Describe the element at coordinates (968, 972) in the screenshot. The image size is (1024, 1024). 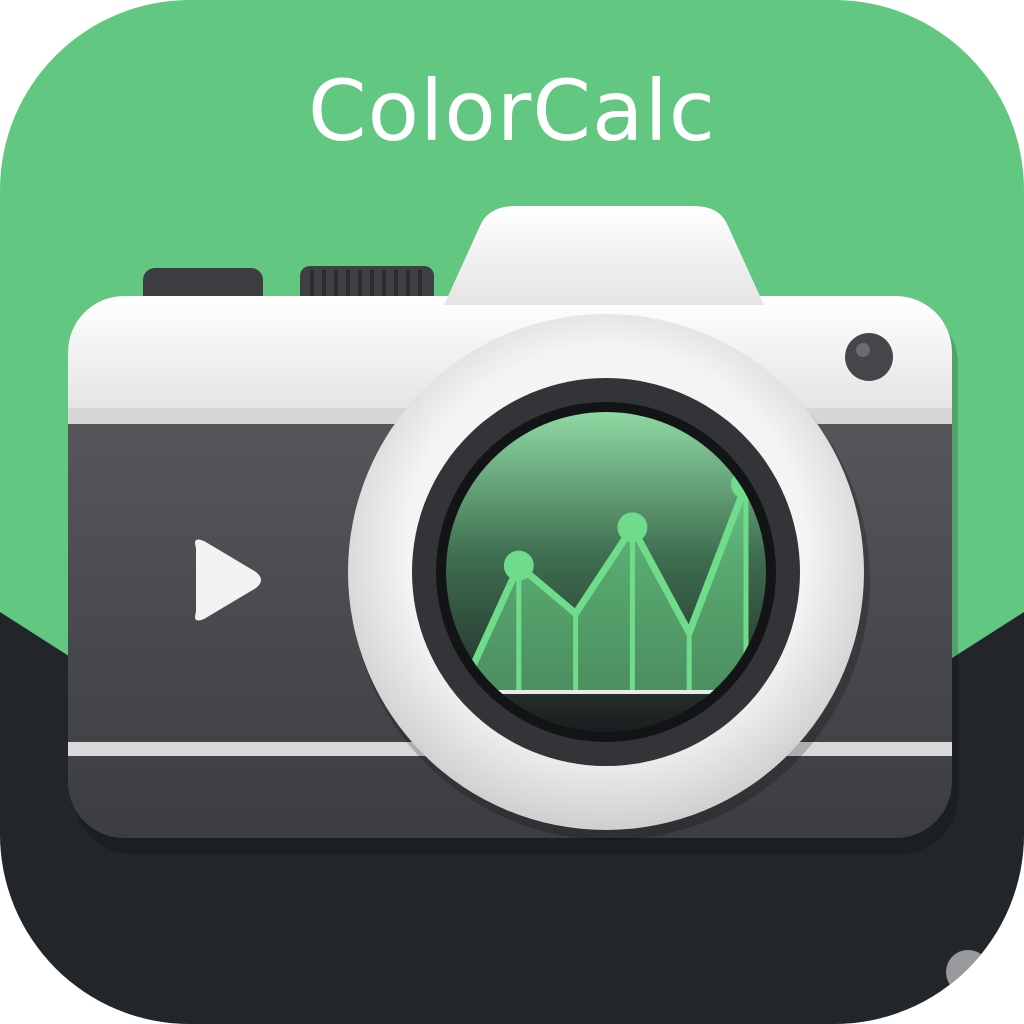
I see `corner-badge` at that location.